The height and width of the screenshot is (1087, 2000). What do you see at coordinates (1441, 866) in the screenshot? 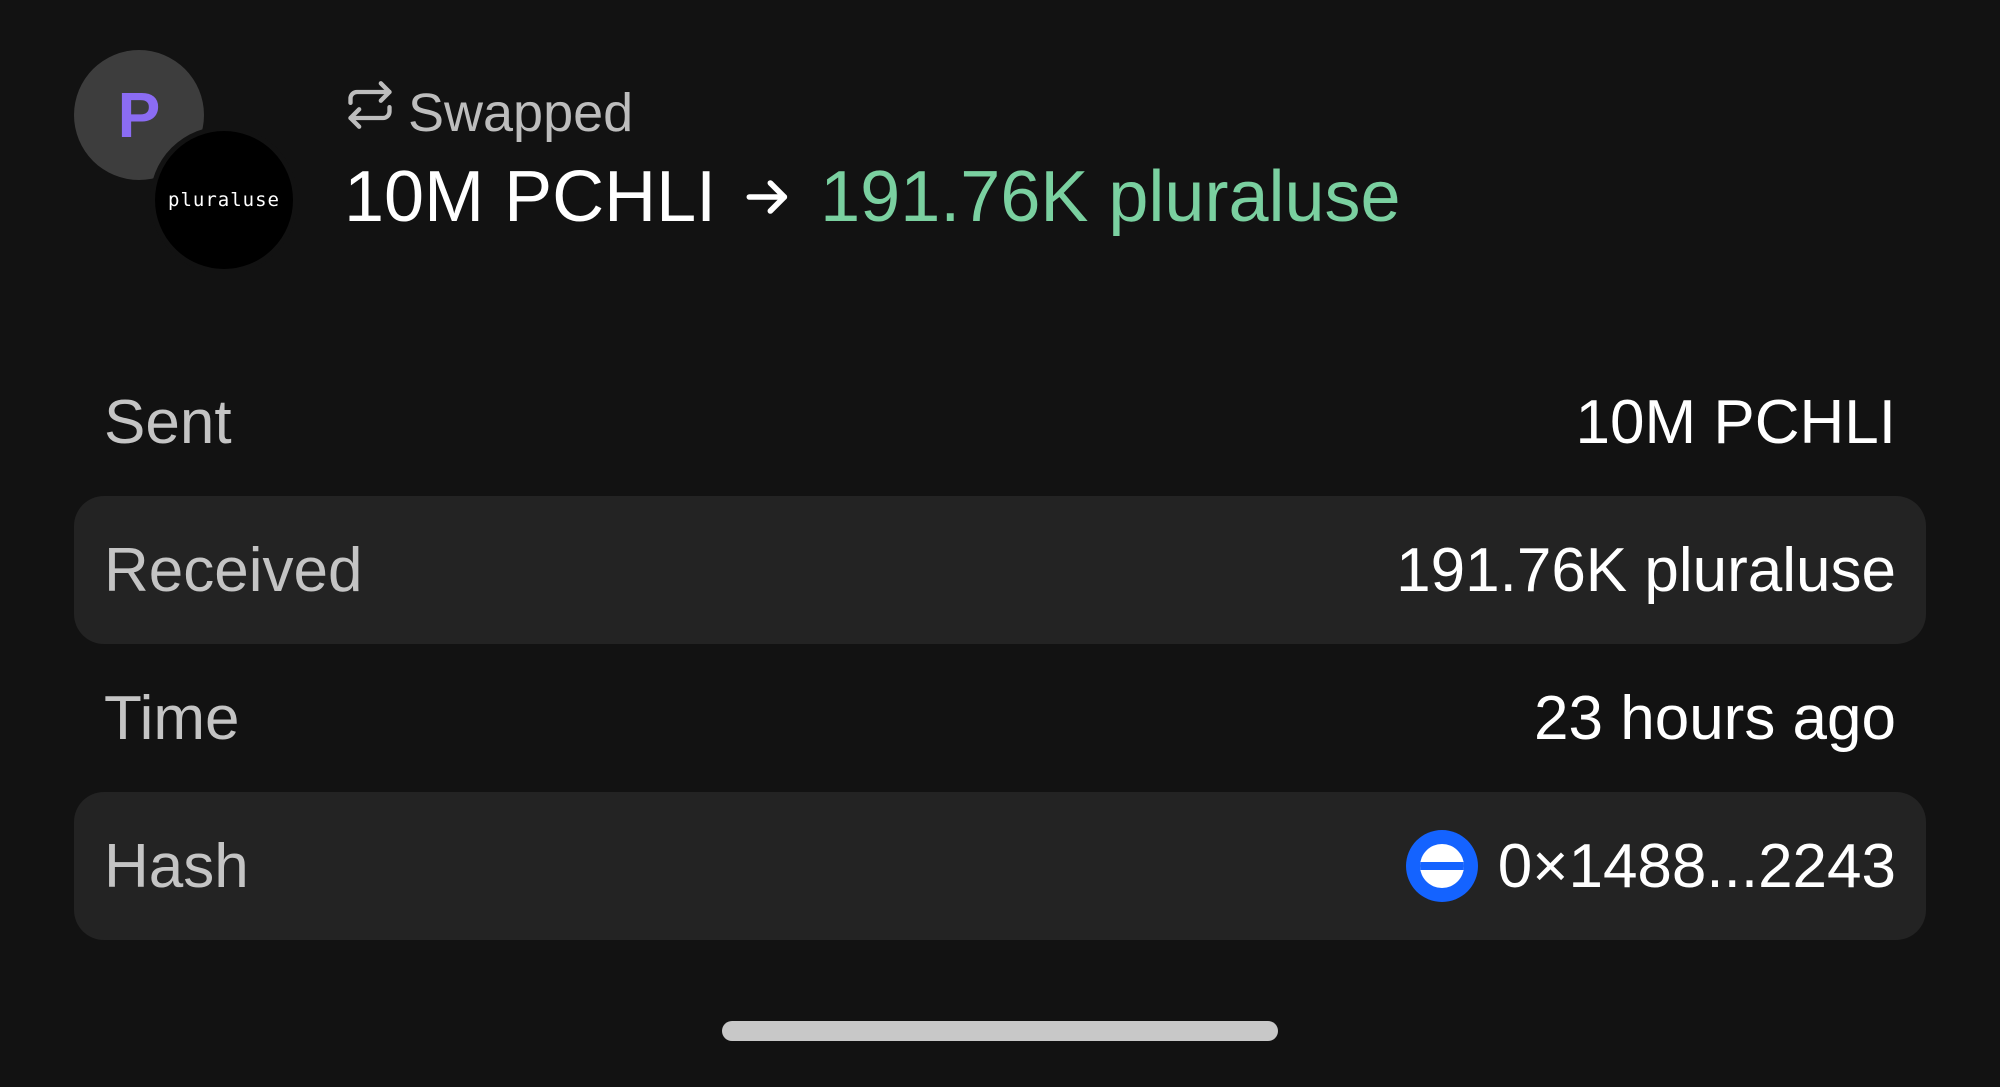
I see `base-chain-icon` at bounding box center [1441, 866].